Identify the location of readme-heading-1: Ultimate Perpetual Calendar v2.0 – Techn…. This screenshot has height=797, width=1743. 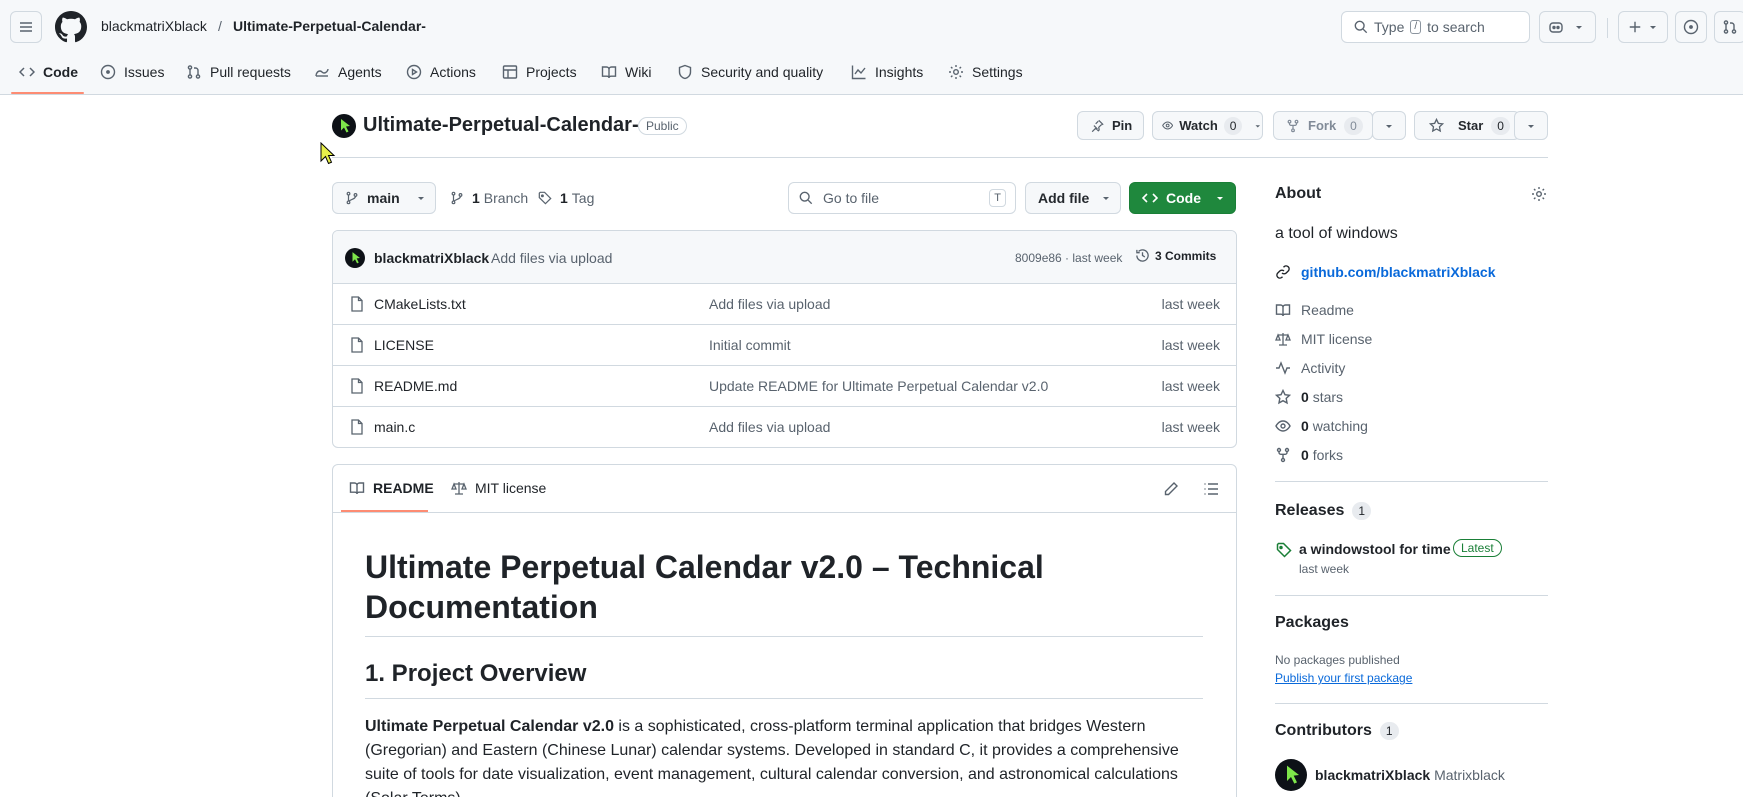
(704, 587).